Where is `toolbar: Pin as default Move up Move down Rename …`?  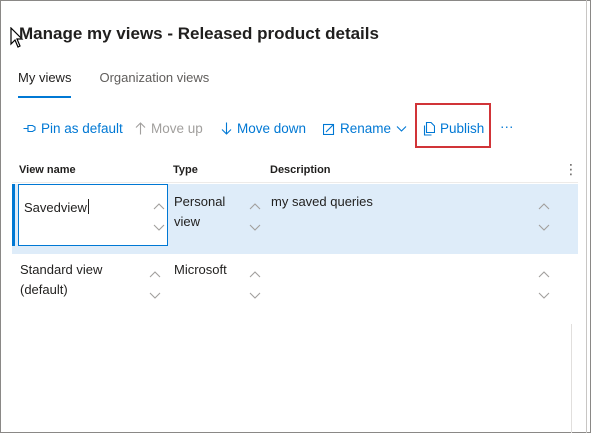
toolbar: Pin as default Move up Move down Rename … is located at coordinates (295, 131).